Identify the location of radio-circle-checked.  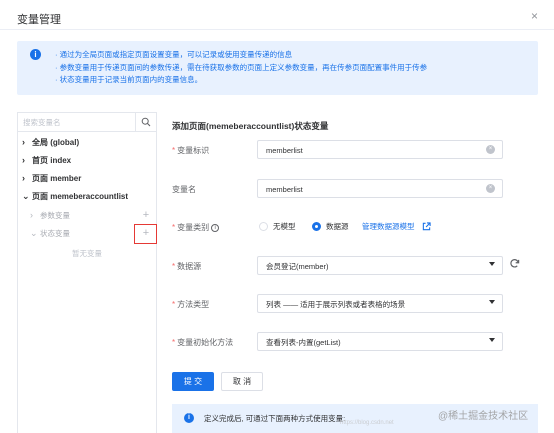
(316, 226).